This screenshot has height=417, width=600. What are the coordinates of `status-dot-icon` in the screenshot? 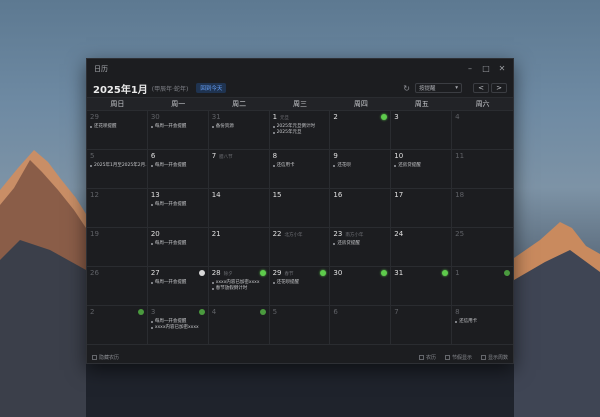 It's located at (262, 312).